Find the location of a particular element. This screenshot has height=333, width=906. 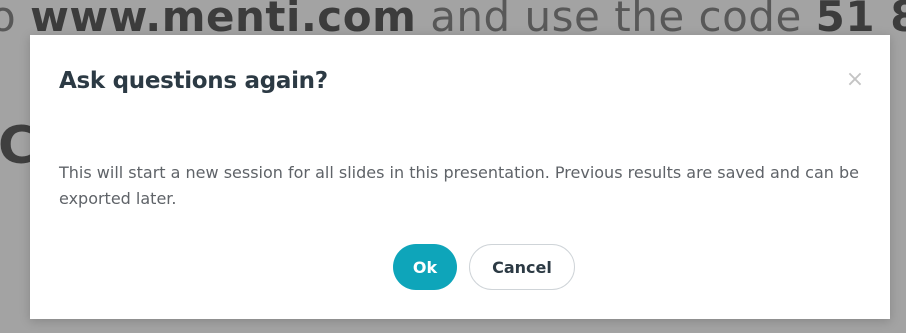

dialog-actions: Ok Cancel is located at coordinates (460, 267).